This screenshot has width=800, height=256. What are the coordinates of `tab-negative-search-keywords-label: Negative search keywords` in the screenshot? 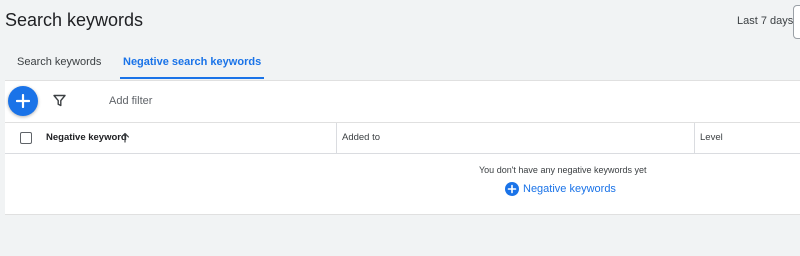 It's located at (192, 62).